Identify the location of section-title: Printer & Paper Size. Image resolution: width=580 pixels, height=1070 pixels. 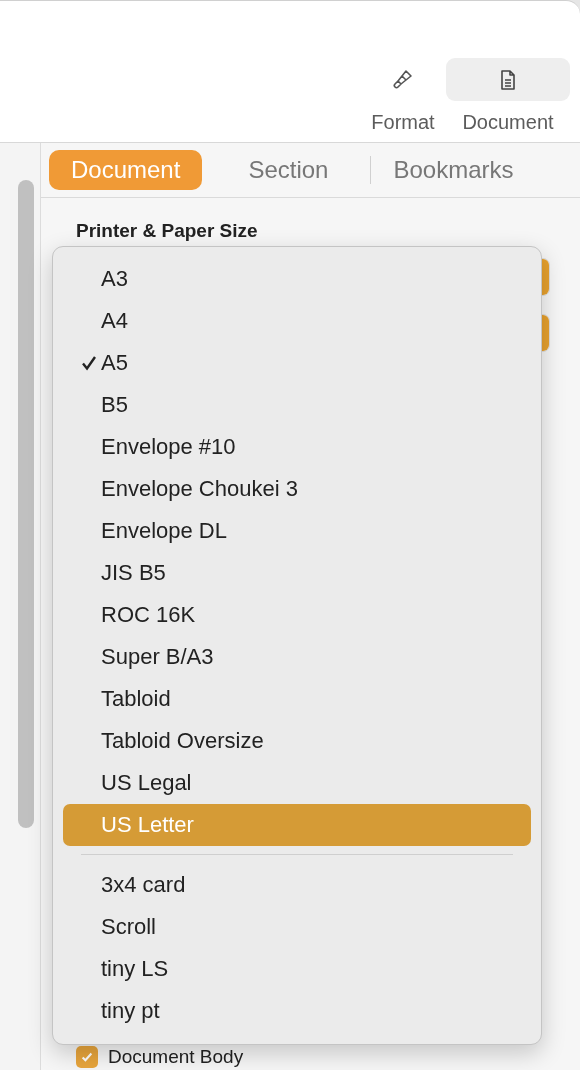
(167, 231).